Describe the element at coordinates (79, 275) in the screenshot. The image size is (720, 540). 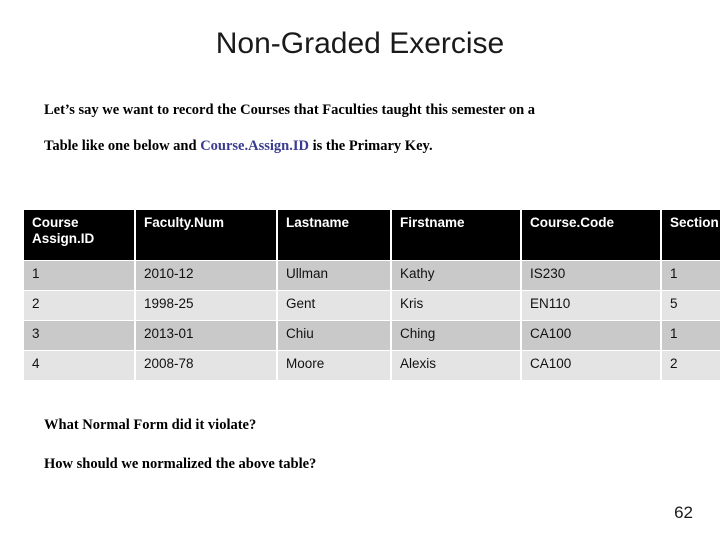
I see `cell-course-assign-id: 1` at that location.